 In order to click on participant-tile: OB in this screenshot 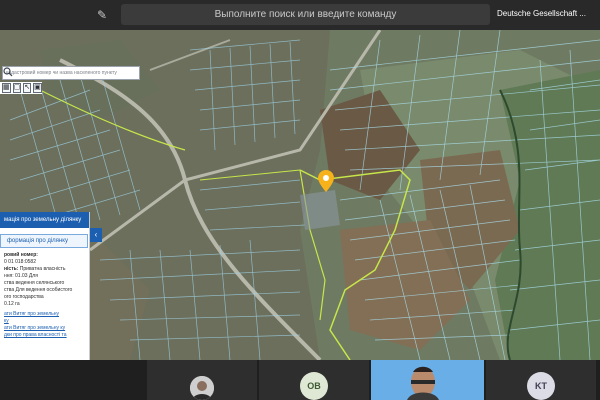, I will do `click(314, 380)`.